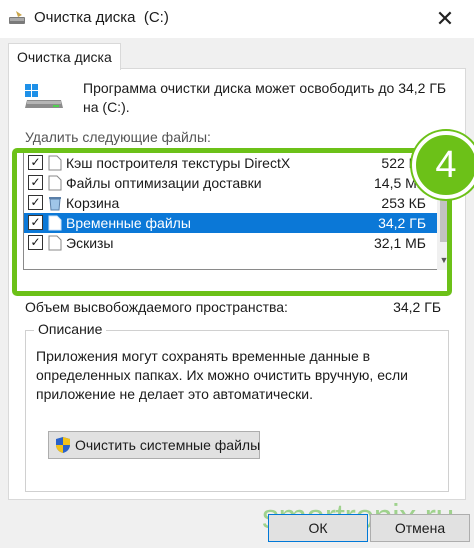 This screenshot has width=474, height=548. What do you see at coordinates (101, 17) in the screenshot?
I see `window-title: Очистка диска (C:)` at bounding box center [101, 17].